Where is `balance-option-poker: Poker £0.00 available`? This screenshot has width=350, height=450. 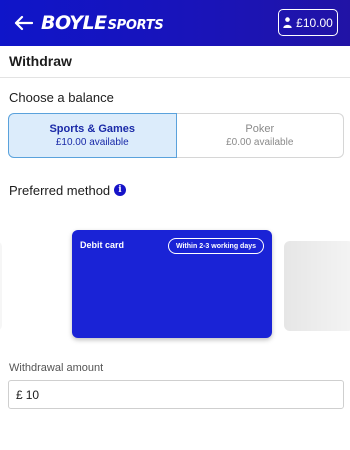
balance-option-poker: Poker £0.00 available is located at coordinates (260, 135).